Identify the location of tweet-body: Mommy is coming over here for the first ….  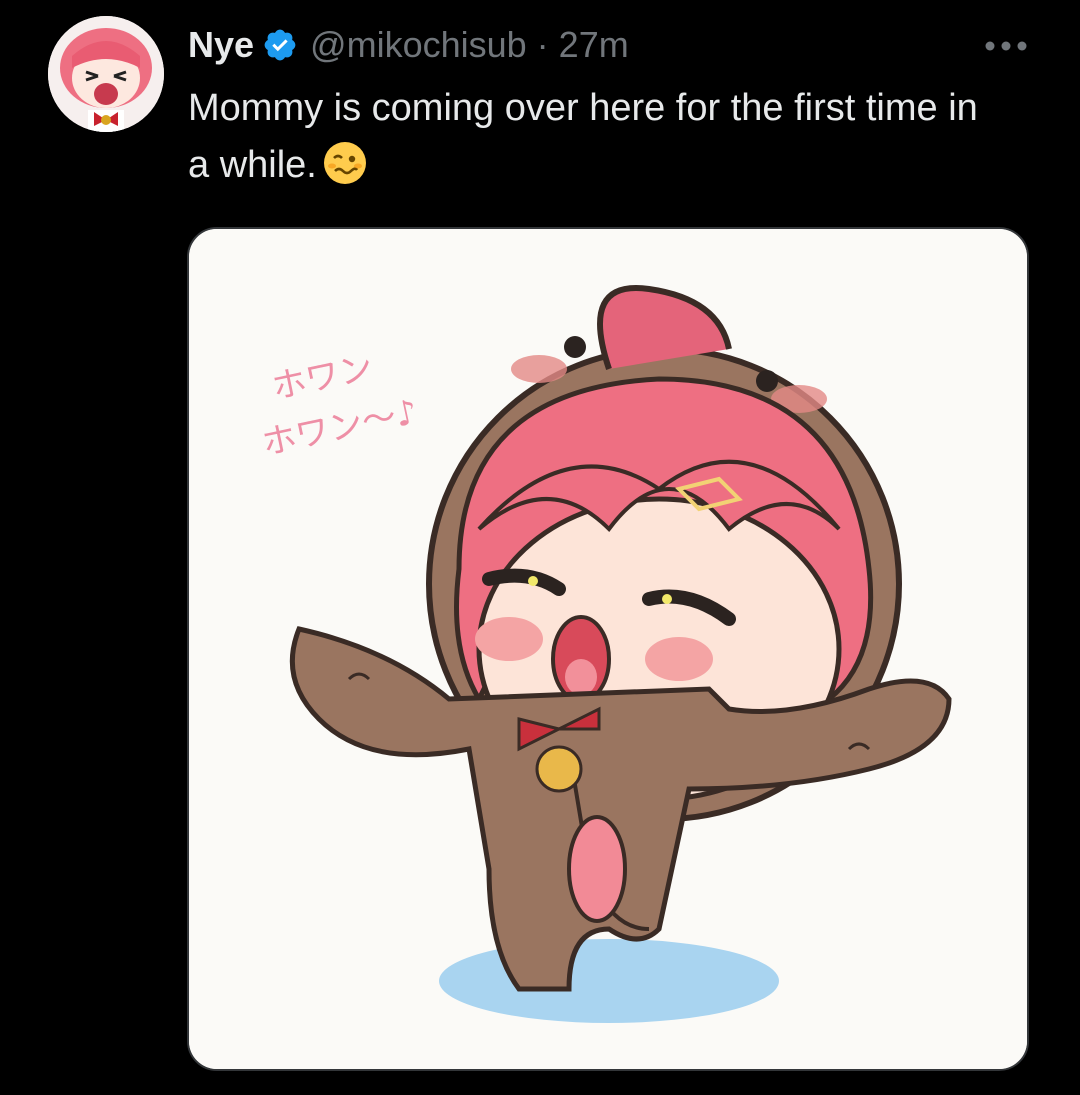
(583, 136).